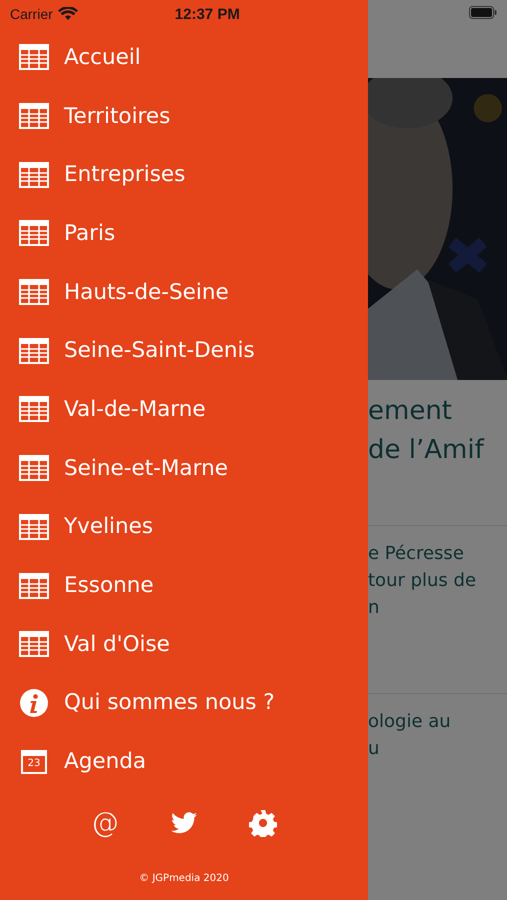 This screenshot has height=900, width=507. What do you see at coordinates (184, 823) in the screenshot?
I see `bird-icon` at bounding box center [184, 823].